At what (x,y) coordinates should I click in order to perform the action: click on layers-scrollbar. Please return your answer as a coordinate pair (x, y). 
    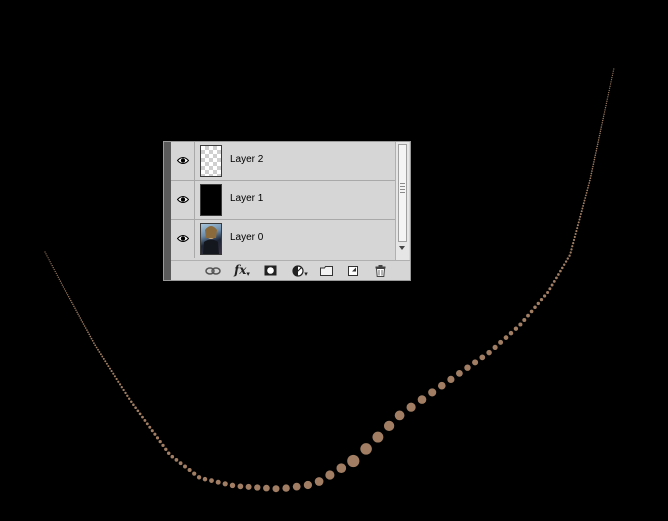
    Looking at the image, I should click on (402, 201).